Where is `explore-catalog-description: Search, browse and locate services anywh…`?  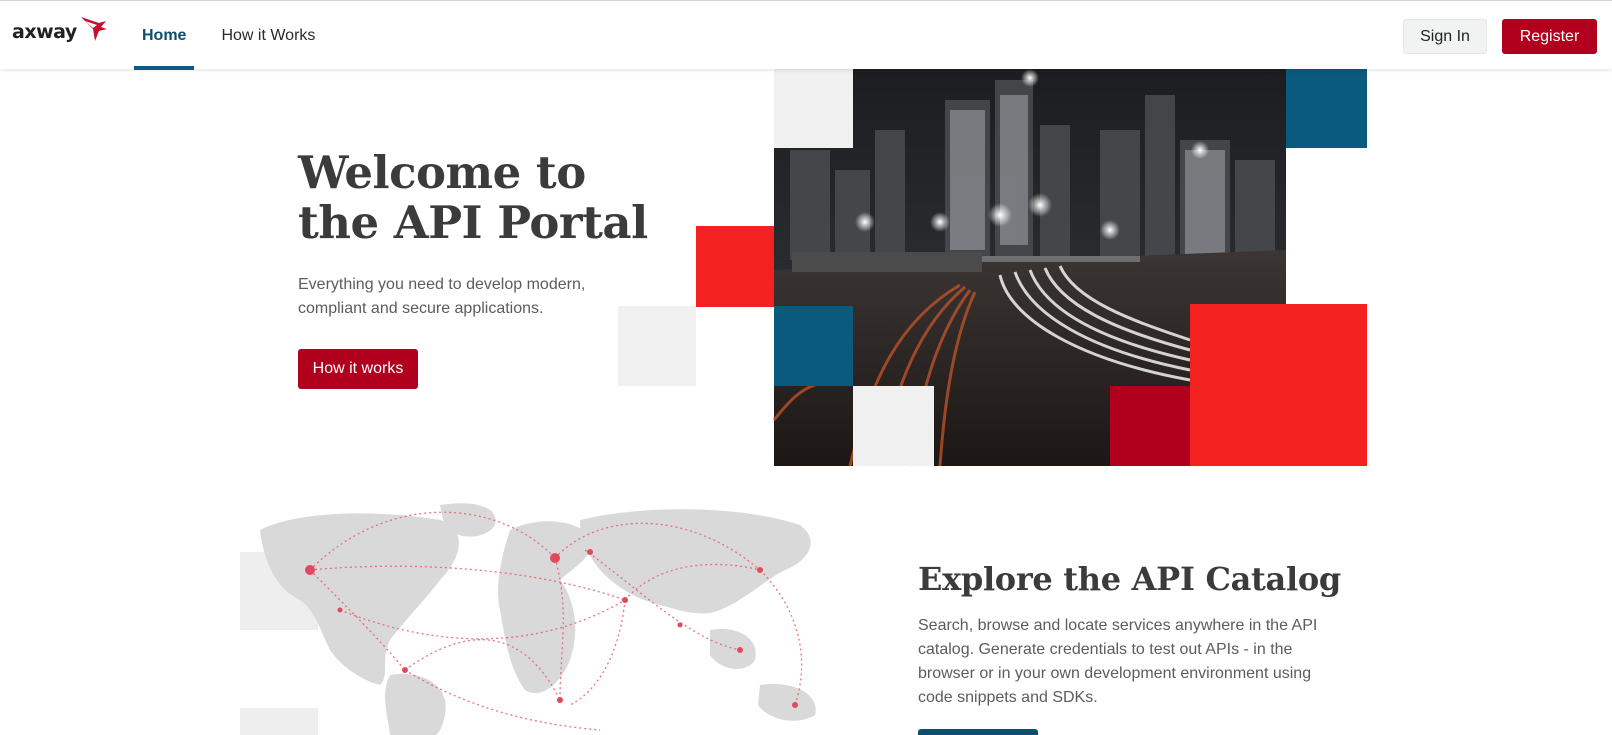
explore-catalog-description: Search, browse and locate services anywh… is located at coordinates (1118, 661).